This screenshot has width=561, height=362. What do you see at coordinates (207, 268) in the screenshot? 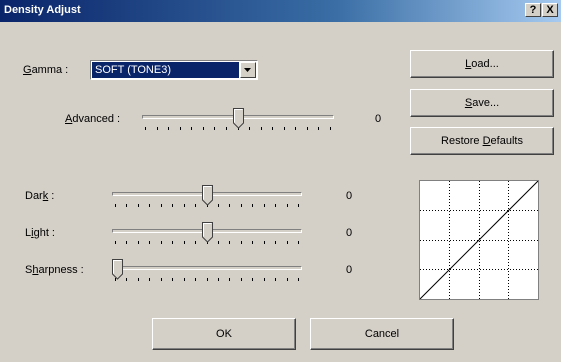
I see `slider-track` at bounding box center [207, 268].